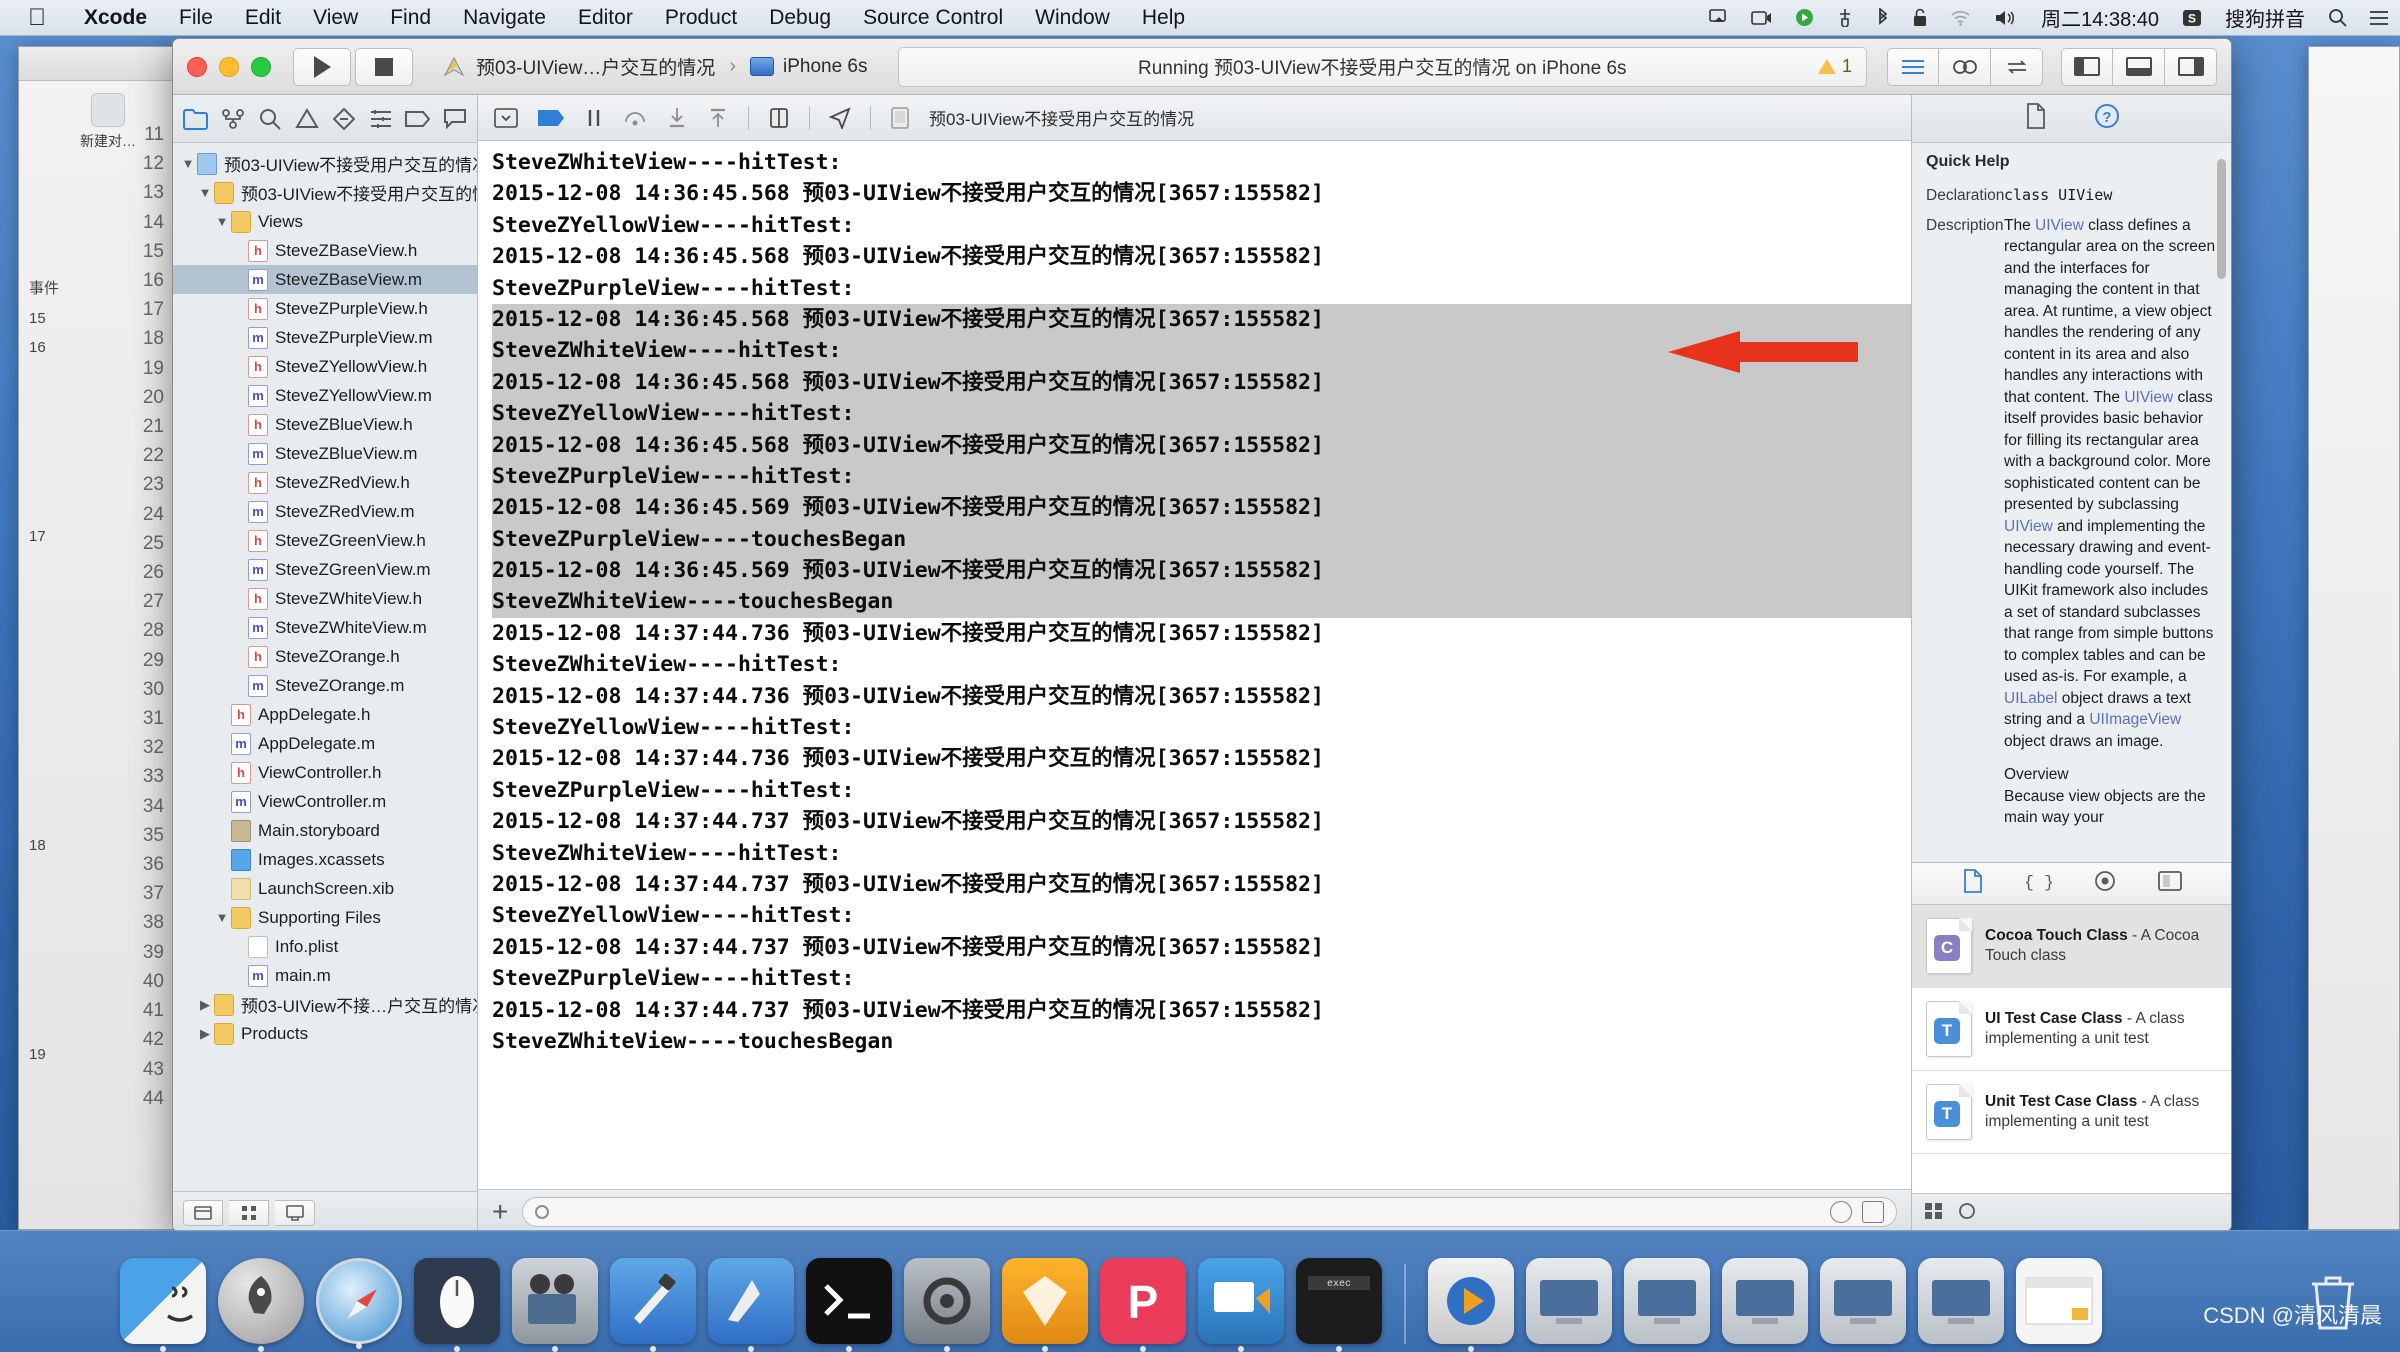  What do you see at coordinates (2337, 17) in the screenshot?
I see `search-icon` at bounding box center [2337, 17].